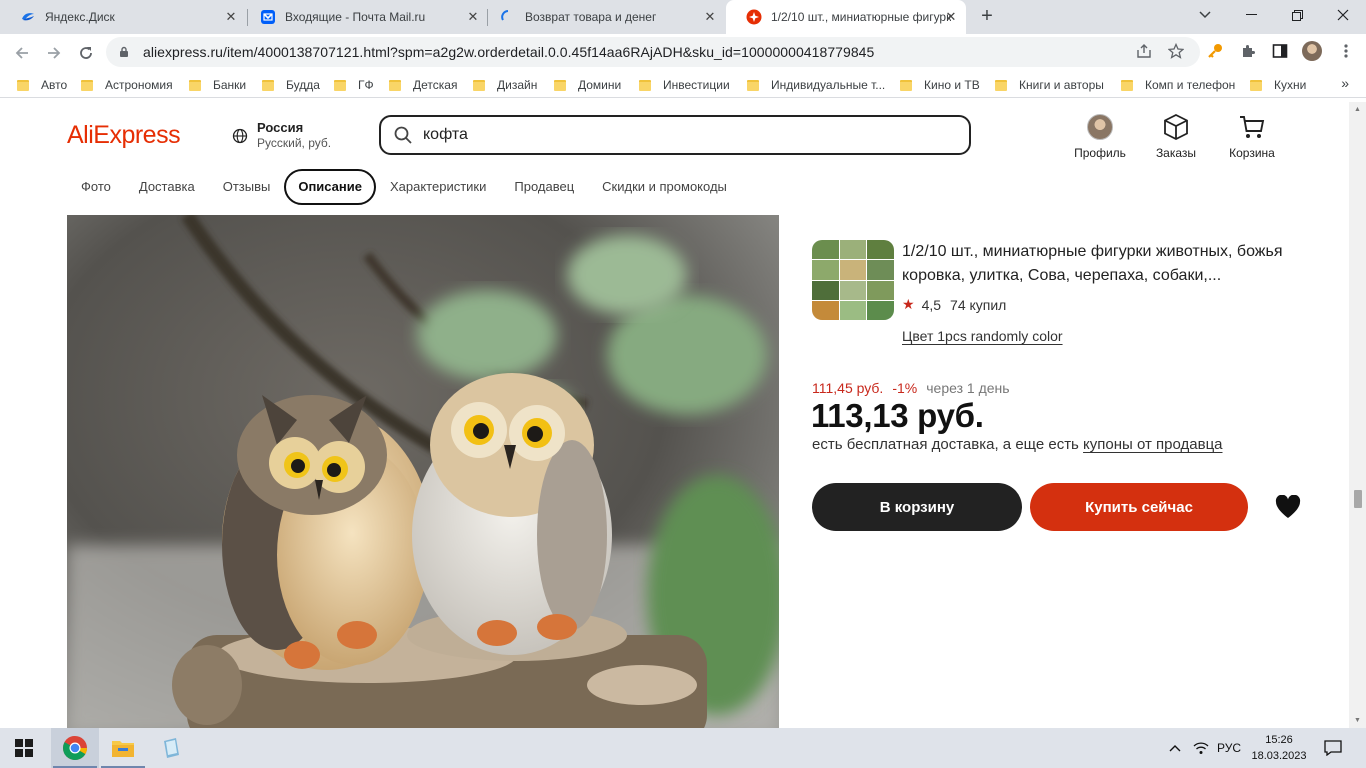  Describe the element at coordinates (982, 336) in the screenshot. I see `variant-link: Цвет 1pcs randomly color` at that location.